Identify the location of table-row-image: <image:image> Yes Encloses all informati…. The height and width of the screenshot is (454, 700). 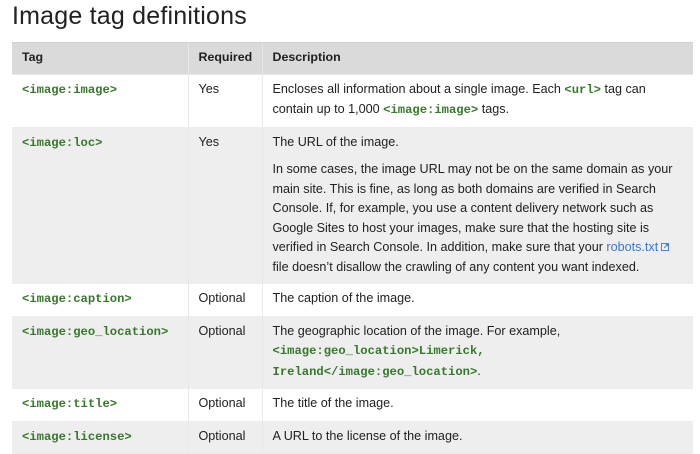
(352, 101).